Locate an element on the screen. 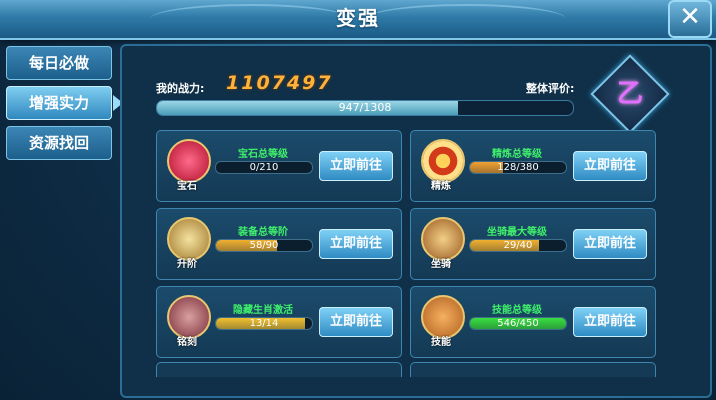  enhance-card: 技能 技能总等级 546/450 立即前往 is located at coordinates (533, 322).